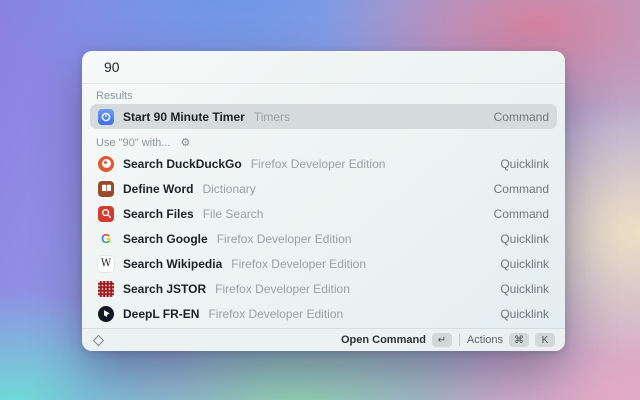 This screenshot has width=640, height=400. Describe the element at coordinates (158, 188) in the screenshot. I see `row-title: Define Word` at that location.